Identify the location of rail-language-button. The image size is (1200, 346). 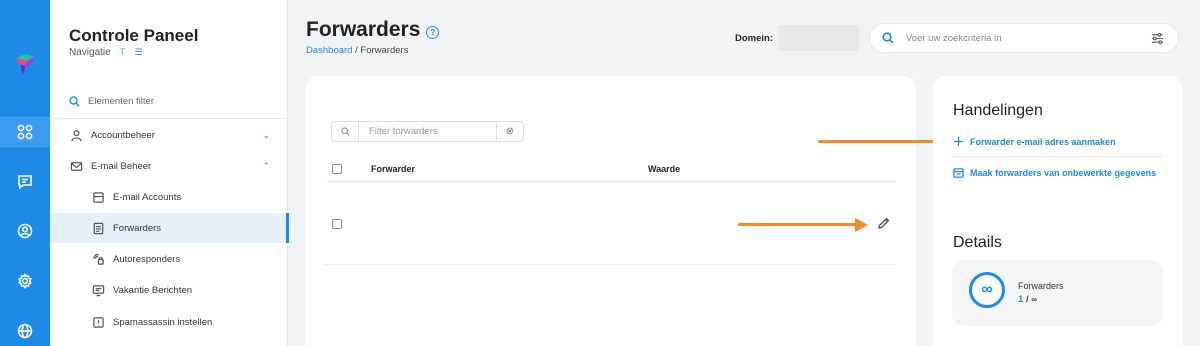
(25, 331).